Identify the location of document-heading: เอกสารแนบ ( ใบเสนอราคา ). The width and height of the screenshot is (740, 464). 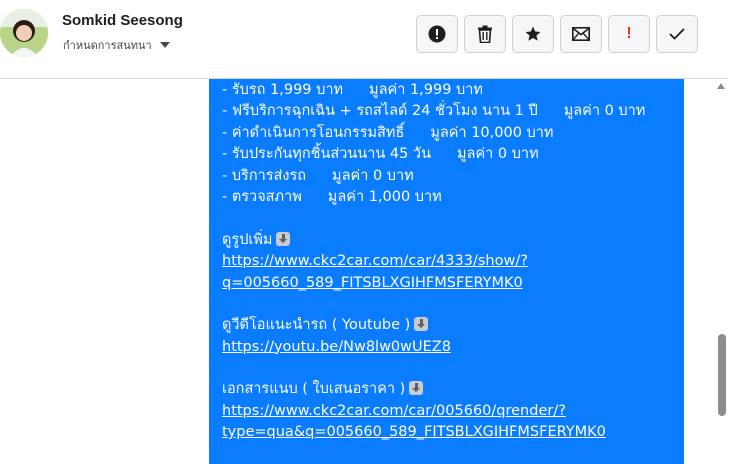
(453, 389).